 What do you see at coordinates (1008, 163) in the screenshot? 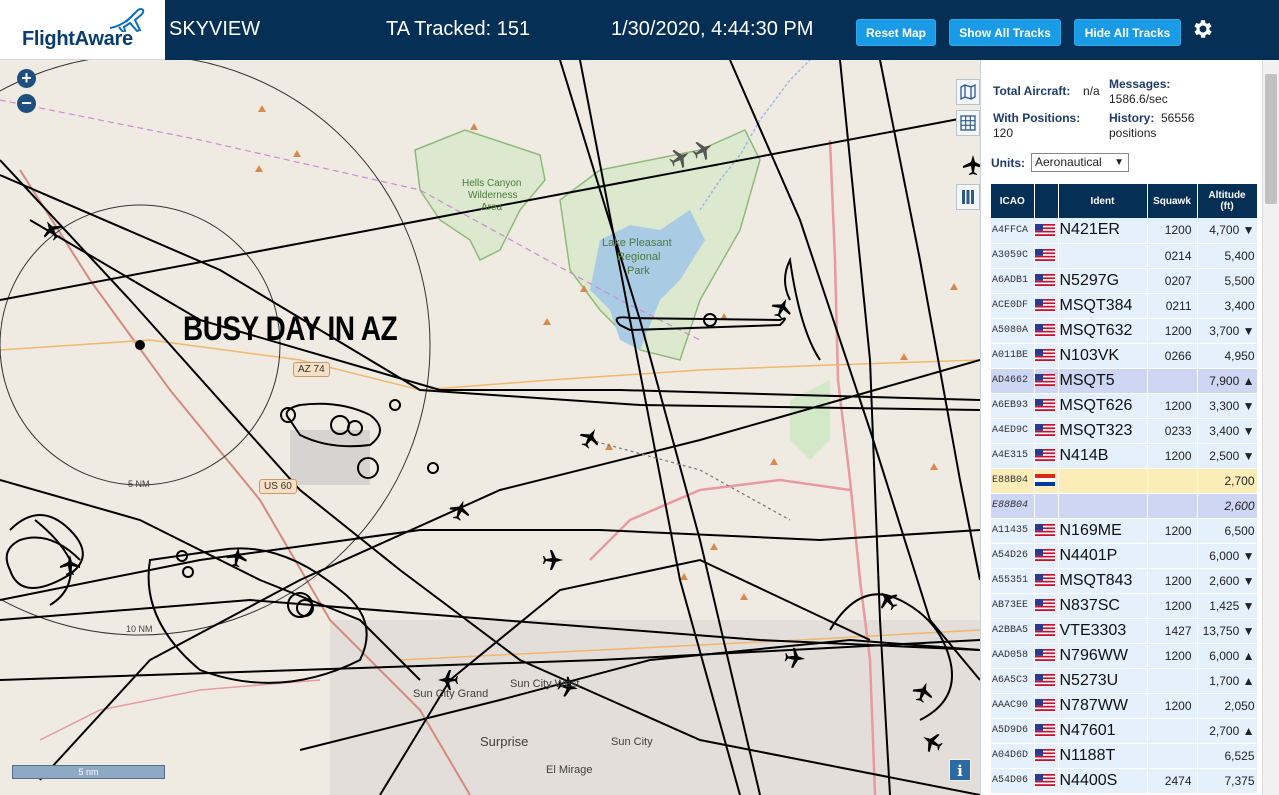
I see `units-label: Units:` at bounding box center [1008, 163].